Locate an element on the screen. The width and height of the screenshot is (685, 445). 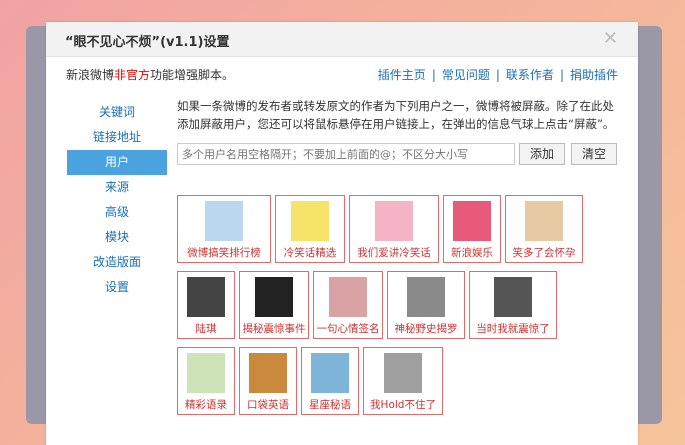
blocked-user-item: 新浪娱乐 is located at coordinates (472, 229).